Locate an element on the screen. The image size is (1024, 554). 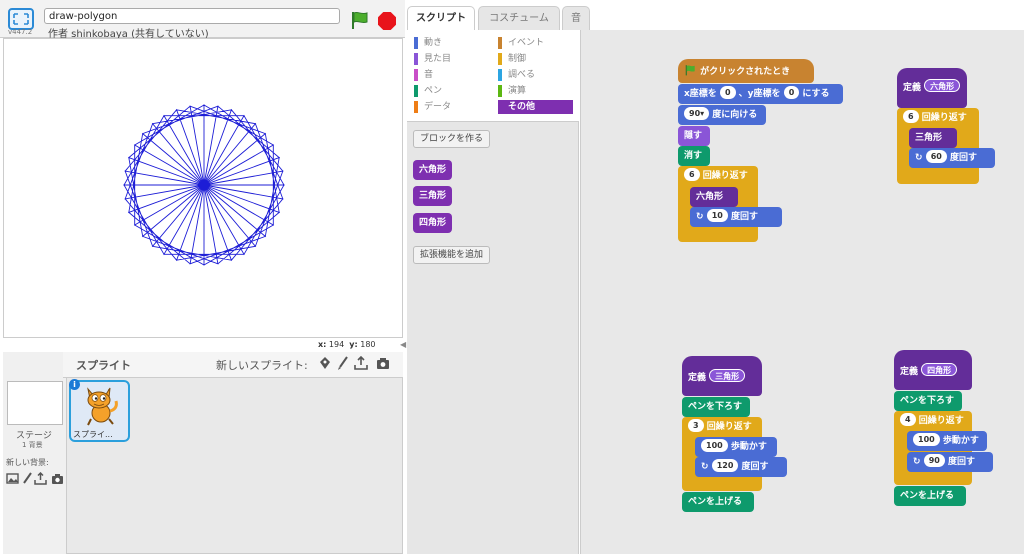
category-data: データ is located at coordinates (453, 107).